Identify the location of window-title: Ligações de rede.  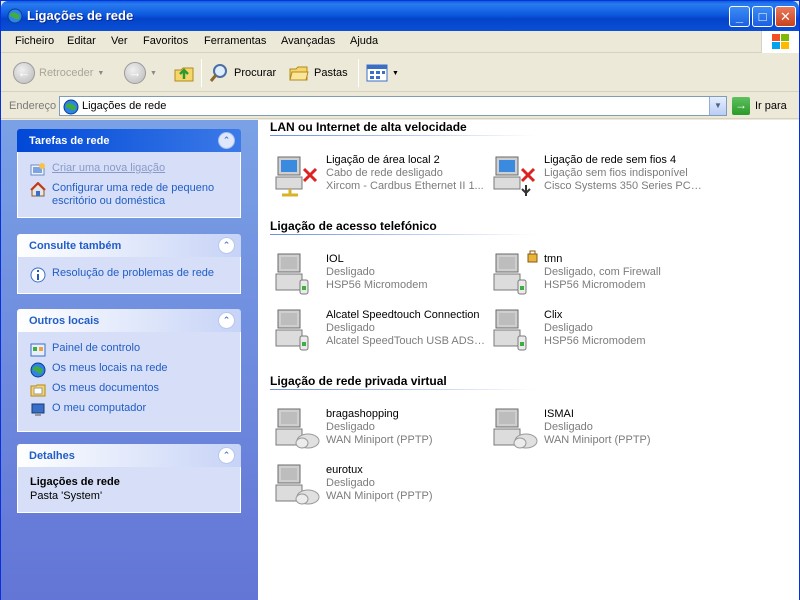
(80, 15).